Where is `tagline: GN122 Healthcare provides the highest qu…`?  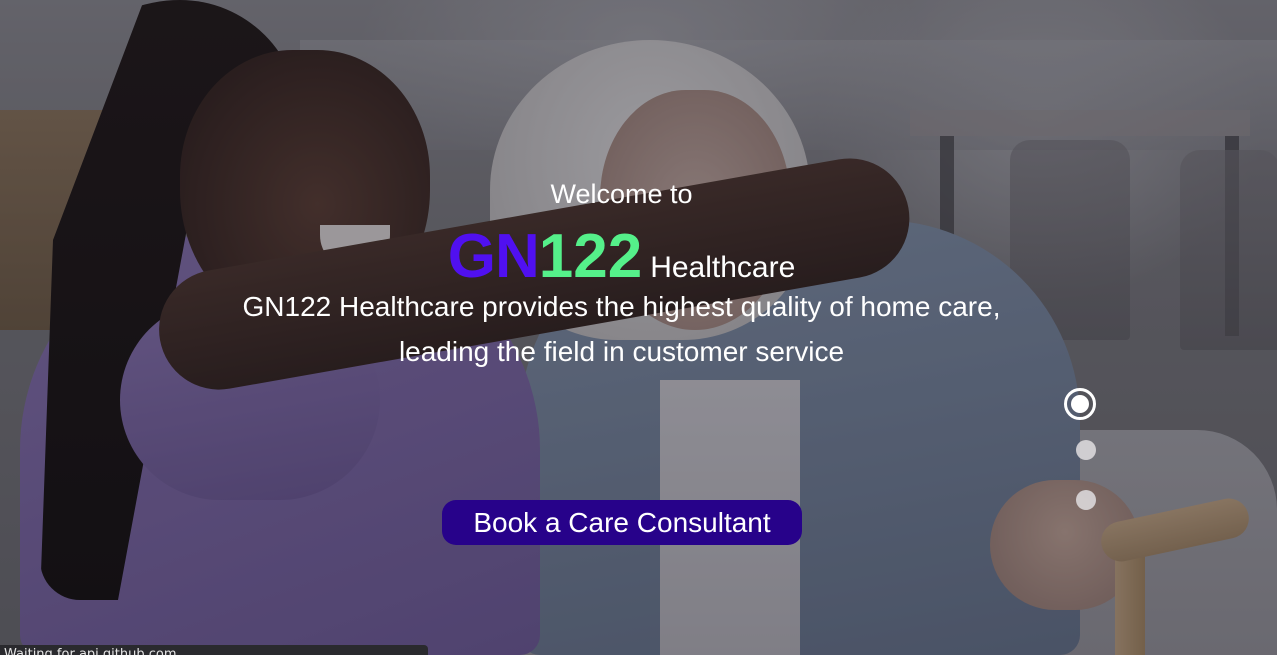
tagline: GN122 Healthcare provides the highest qu… is located at coordinates (621, 329).